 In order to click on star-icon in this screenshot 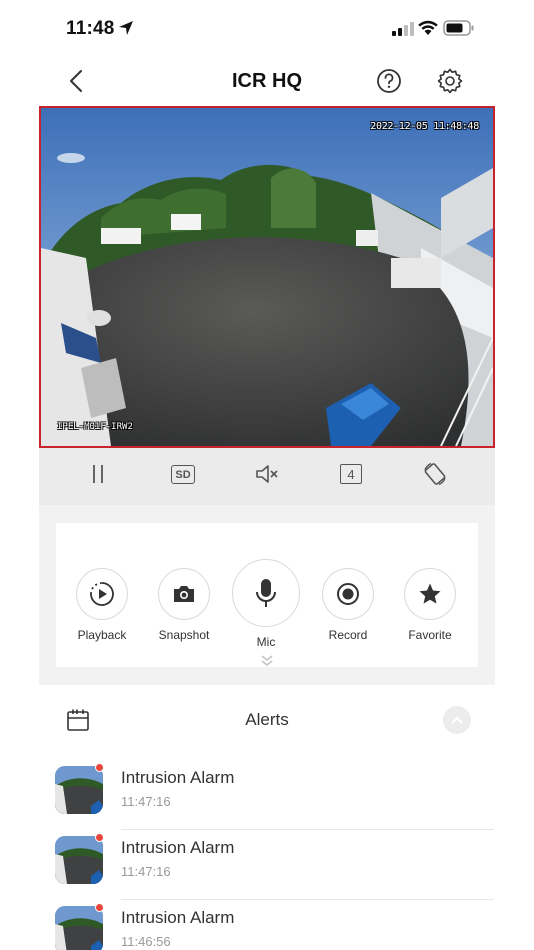, I will do `click(430, 593)`.